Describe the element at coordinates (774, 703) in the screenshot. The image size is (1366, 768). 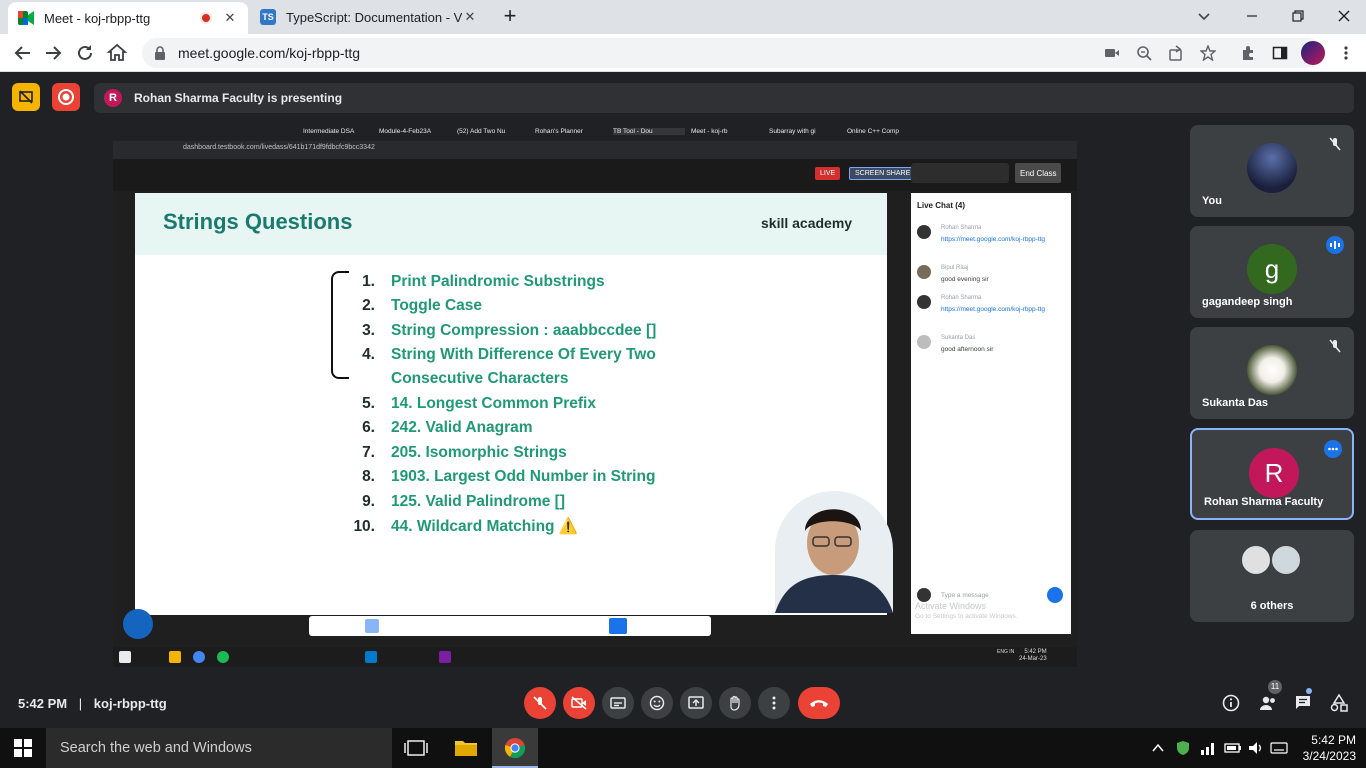
I see `more-options-button` at that location.